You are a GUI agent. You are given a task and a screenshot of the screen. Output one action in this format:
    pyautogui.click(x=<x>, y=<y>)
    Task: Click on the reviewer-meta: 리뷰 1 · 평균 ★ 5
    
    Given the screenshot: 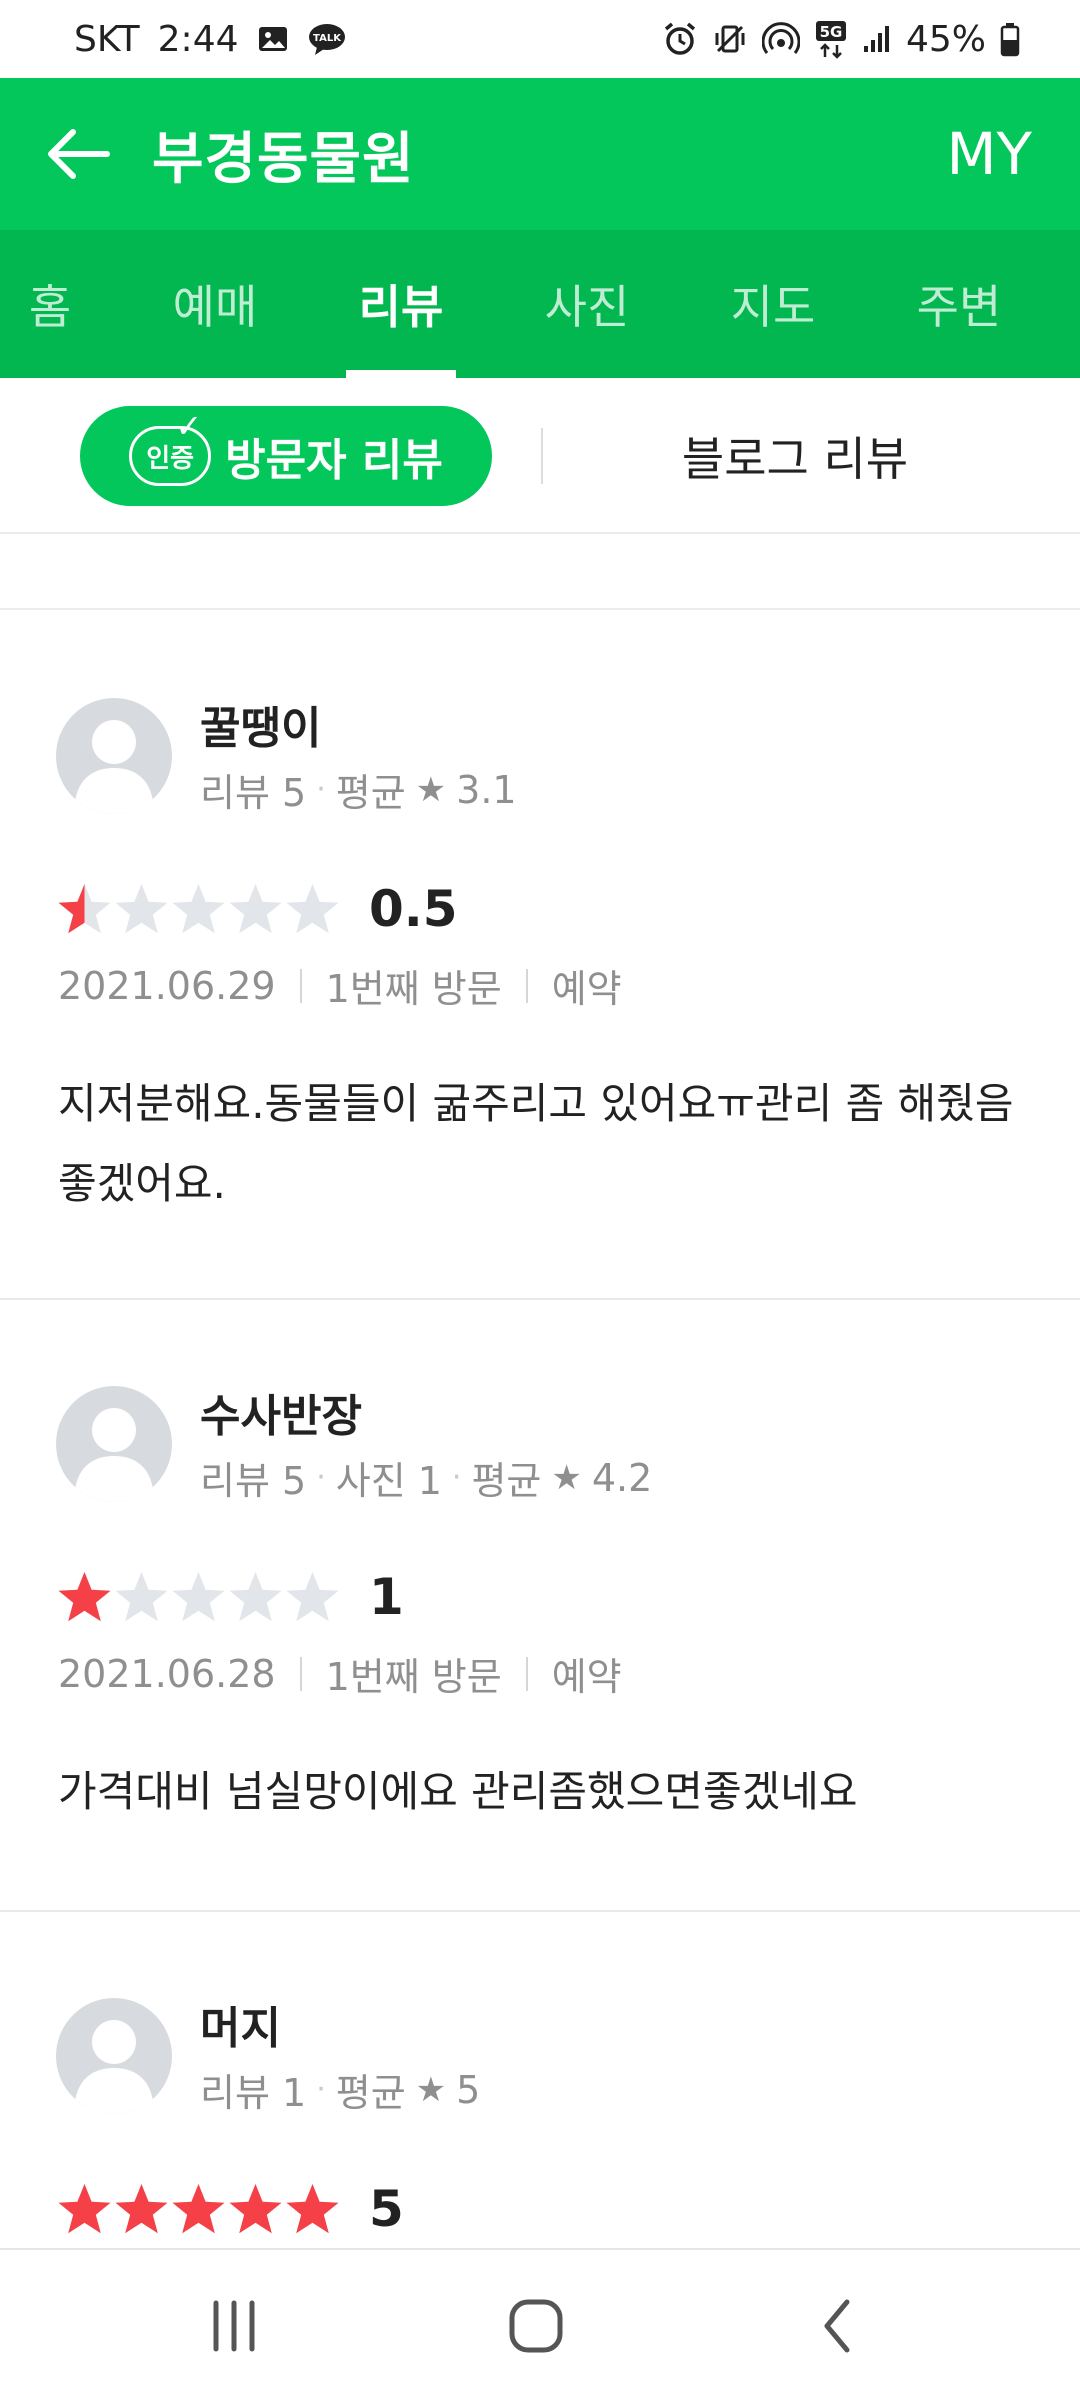 What is the action you would take?
    pyautogui.click(x=340, y=2089)
    